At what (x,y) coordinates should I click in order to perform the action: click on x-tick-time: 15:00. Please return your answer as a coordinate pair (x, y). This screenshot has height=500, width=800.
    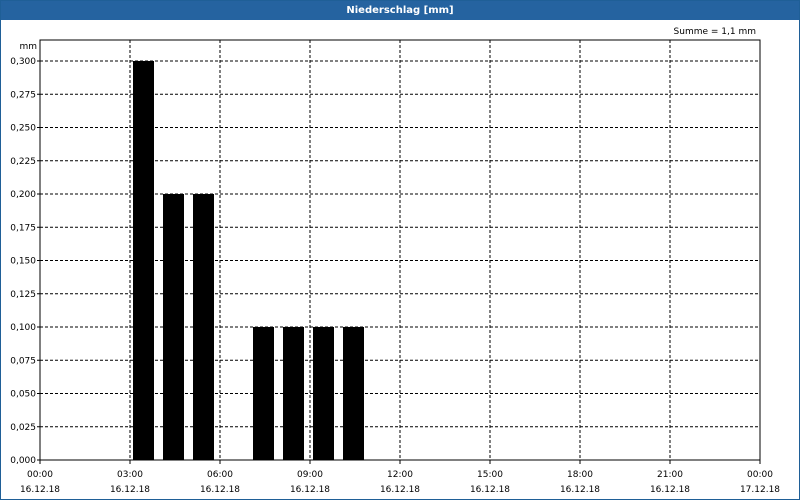
    Looking at the image, I should click on (490, 475).